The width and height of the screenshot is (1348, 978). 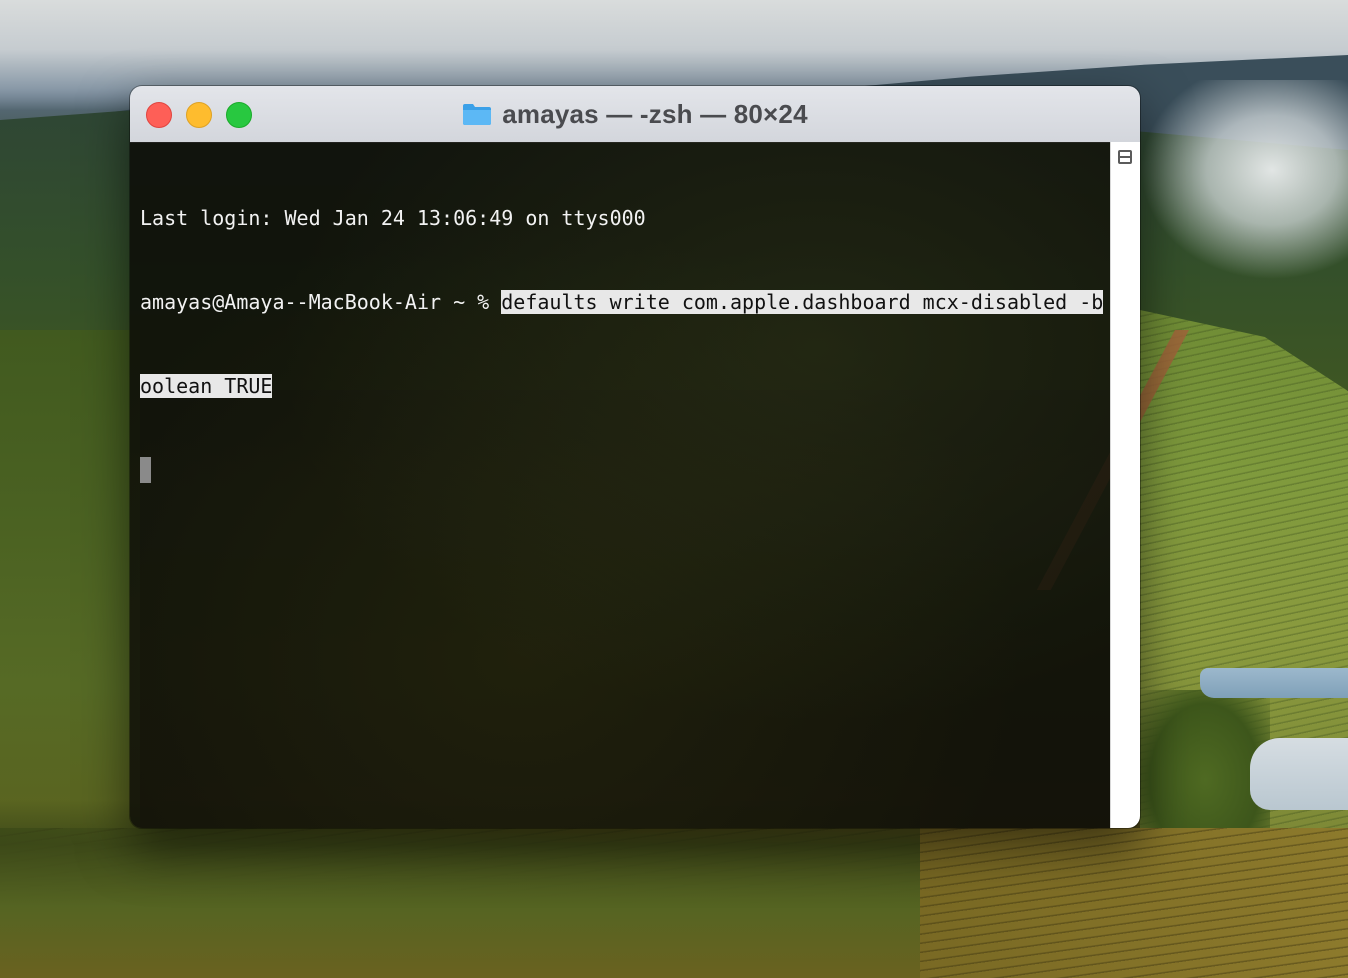 I want to click on wallpaper-fog, so click(x=1244, y=180).